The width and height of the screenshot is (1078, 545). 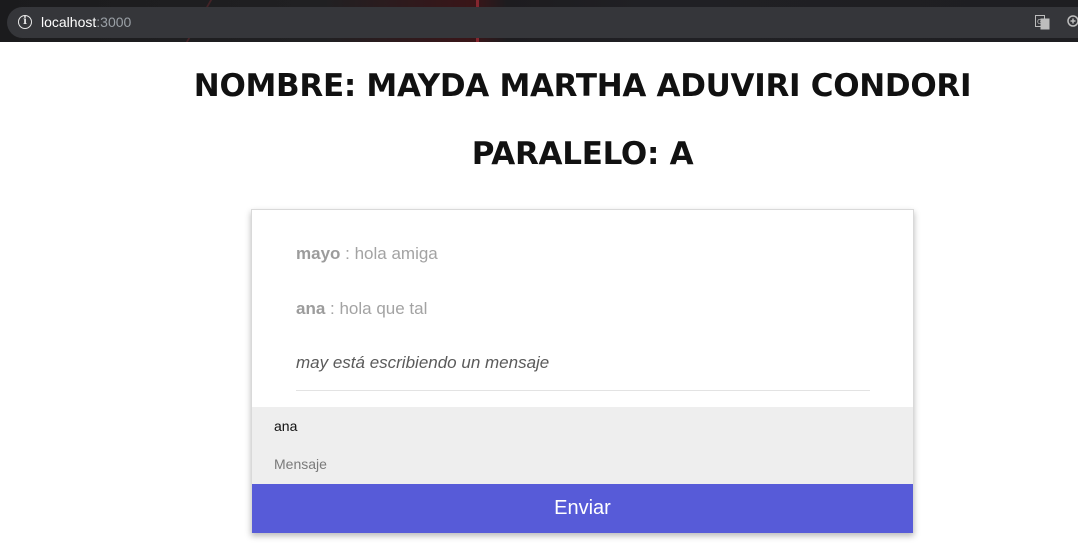 What do you see at coordinates (582, 154) in the screenshot?
I see `paralelo-heading: PARALELO: A` at bounding box center [582, 154].